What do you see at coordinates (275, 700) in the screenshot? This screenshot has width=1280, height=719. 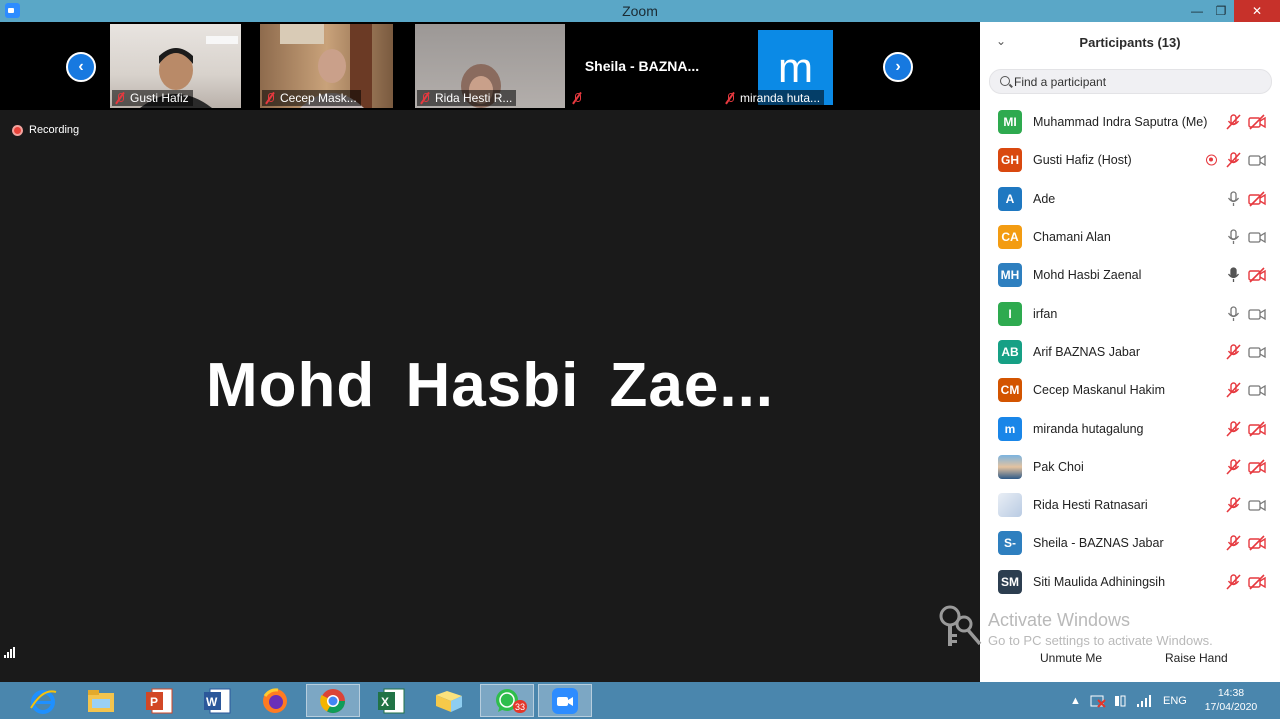 I see `firefox-icon` at bounding box center [275, 700].